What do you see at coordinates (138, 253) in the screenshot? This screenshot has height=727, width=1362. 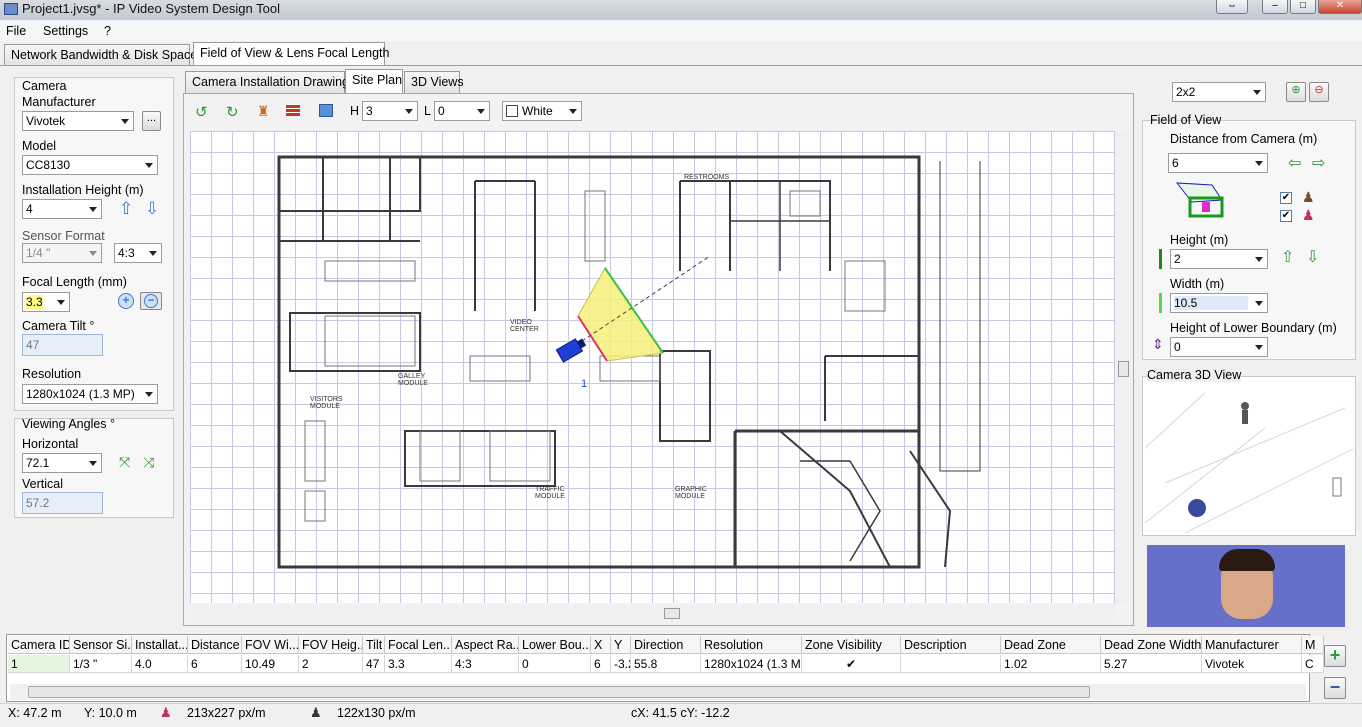 I see `aspect-ratio-select: 4:3` at bounding box center [138, 253].